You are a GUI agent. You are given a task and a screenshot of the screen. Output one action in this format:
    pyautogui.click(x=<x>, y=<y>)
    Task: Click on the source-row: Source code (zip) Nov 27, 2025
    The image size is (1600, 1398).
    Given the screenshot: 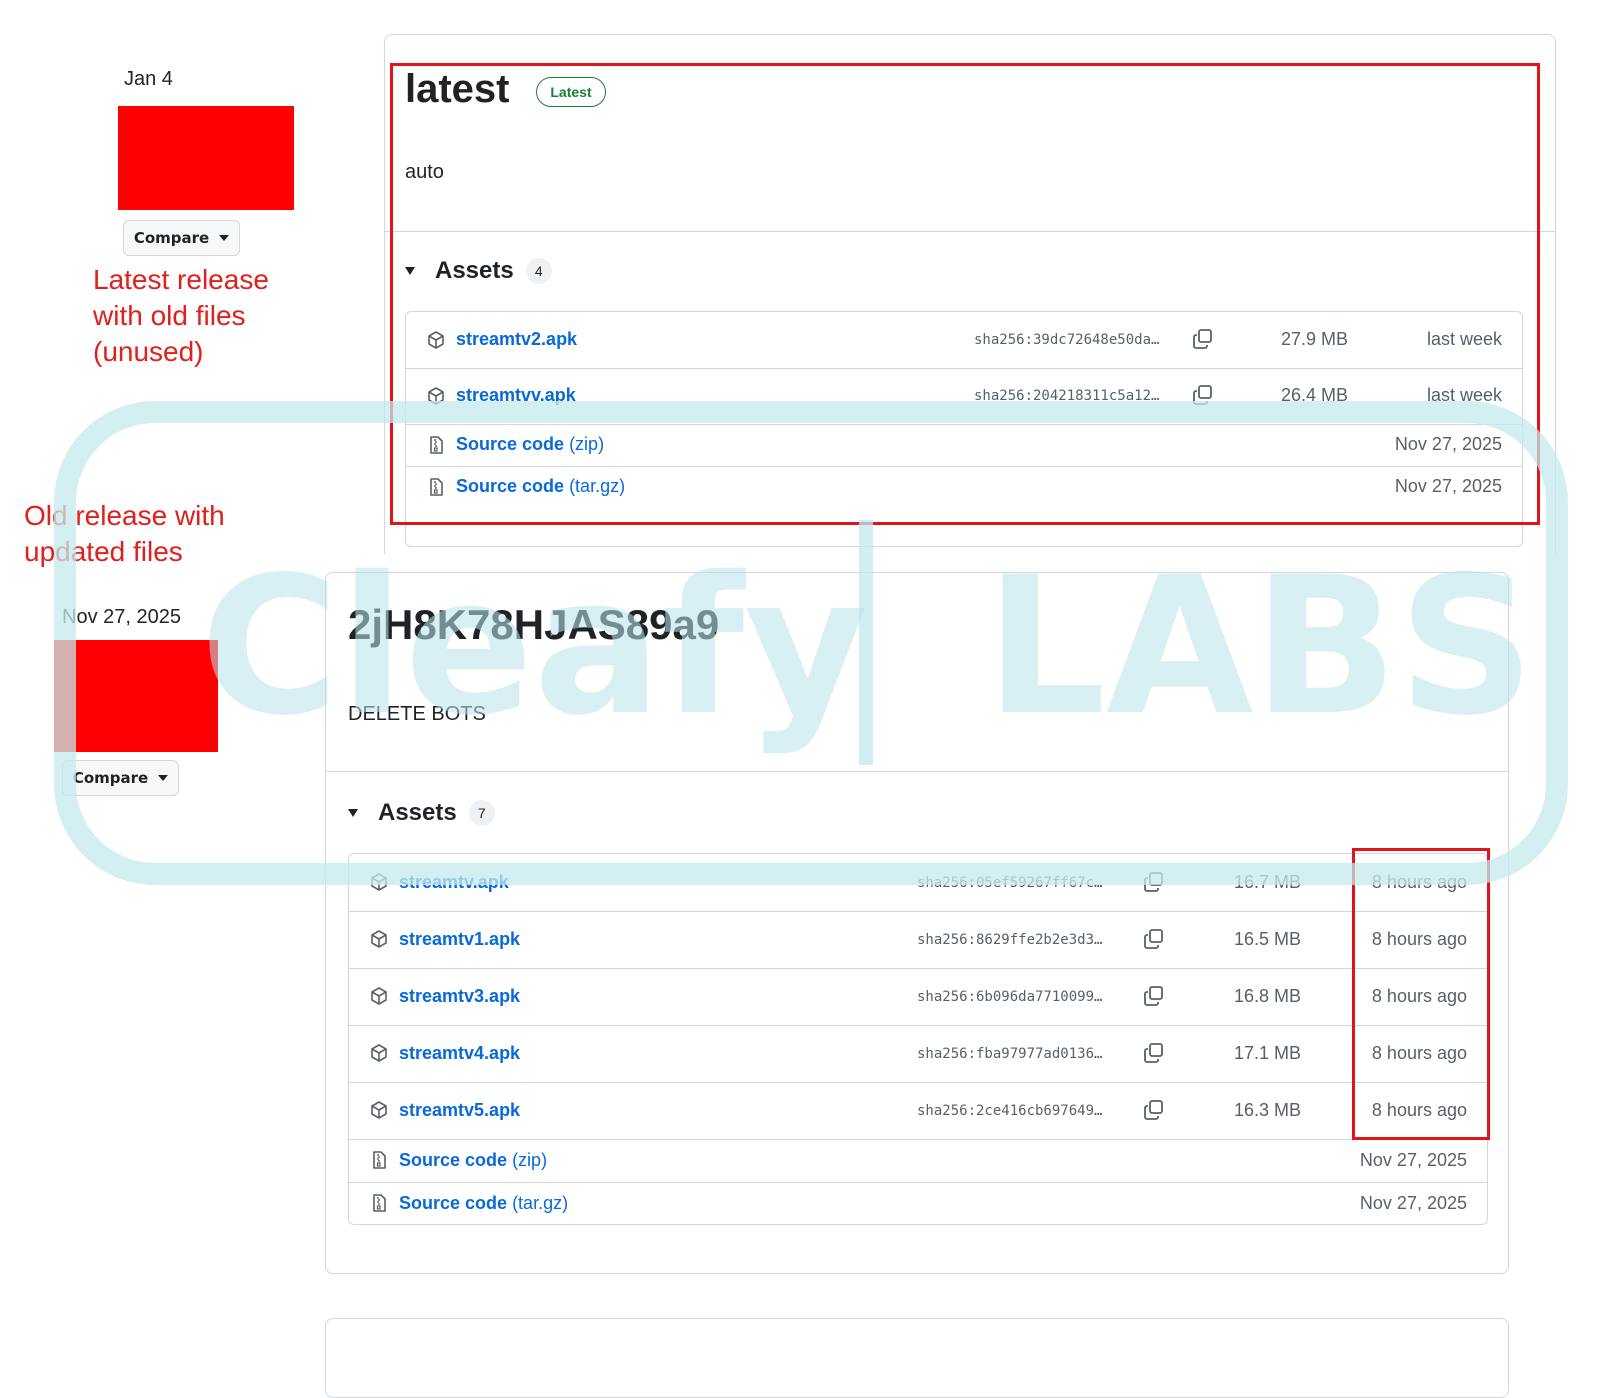 What is the action you would take?
    pyautogui.click(x=918, y=1161)
    